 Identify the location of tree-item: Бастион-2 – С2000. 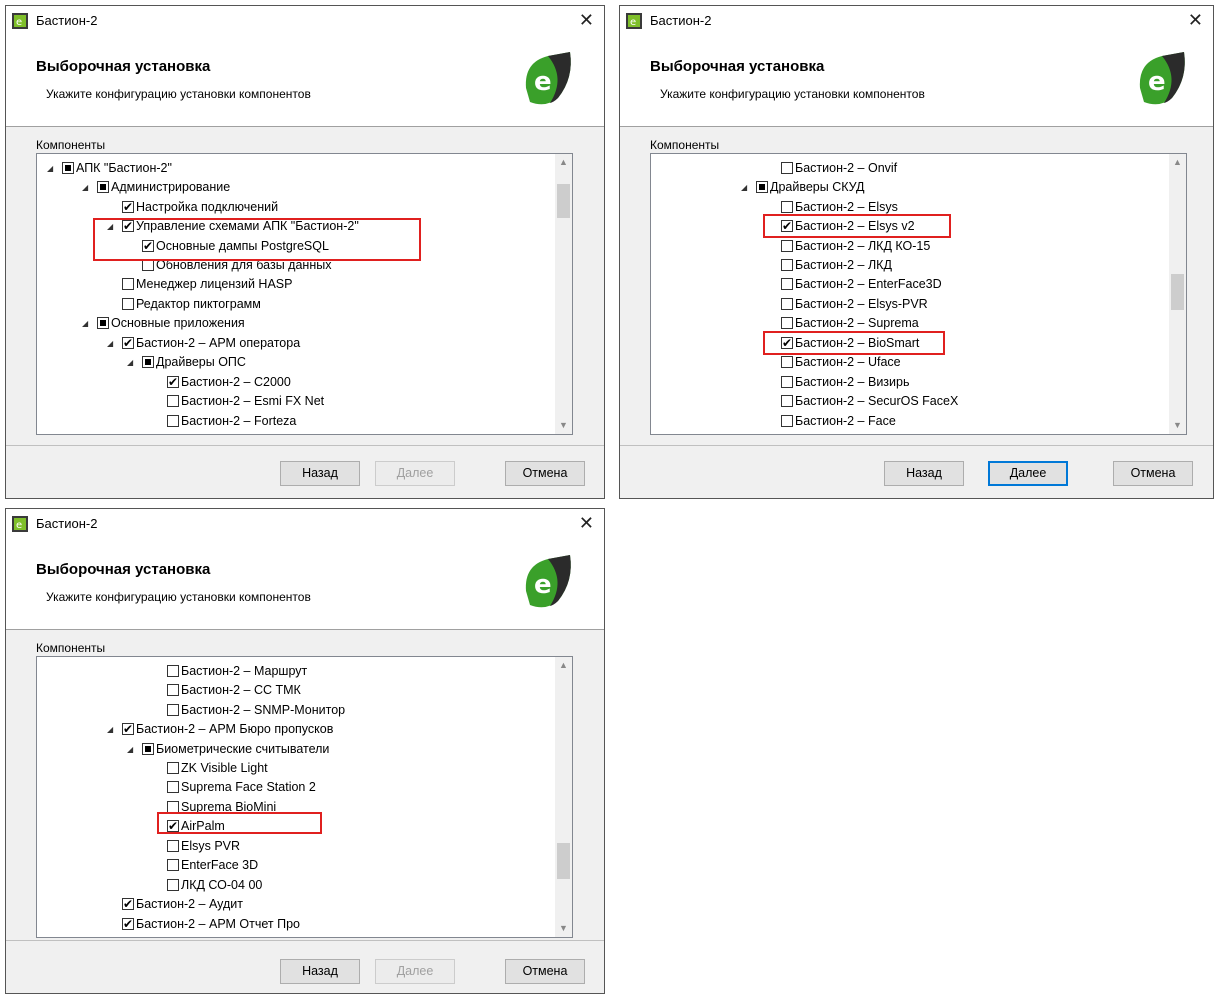
(229, 382).